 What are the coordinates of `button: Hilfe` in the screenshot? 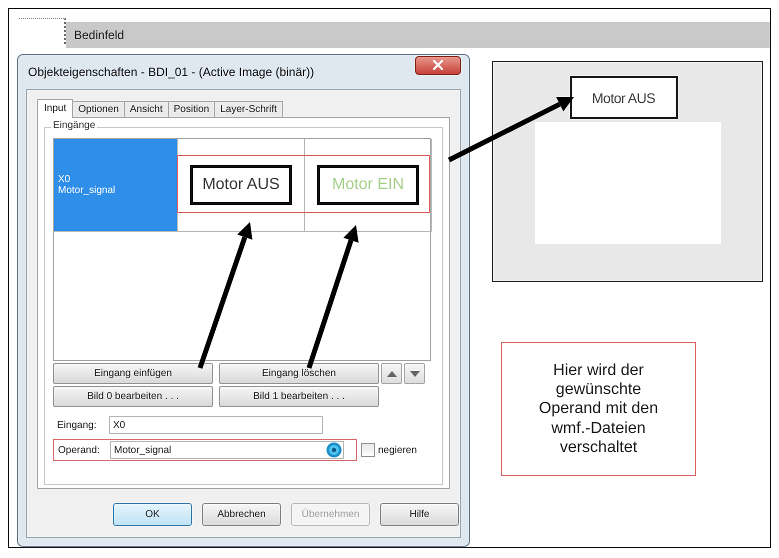 It's located at (419, 514).